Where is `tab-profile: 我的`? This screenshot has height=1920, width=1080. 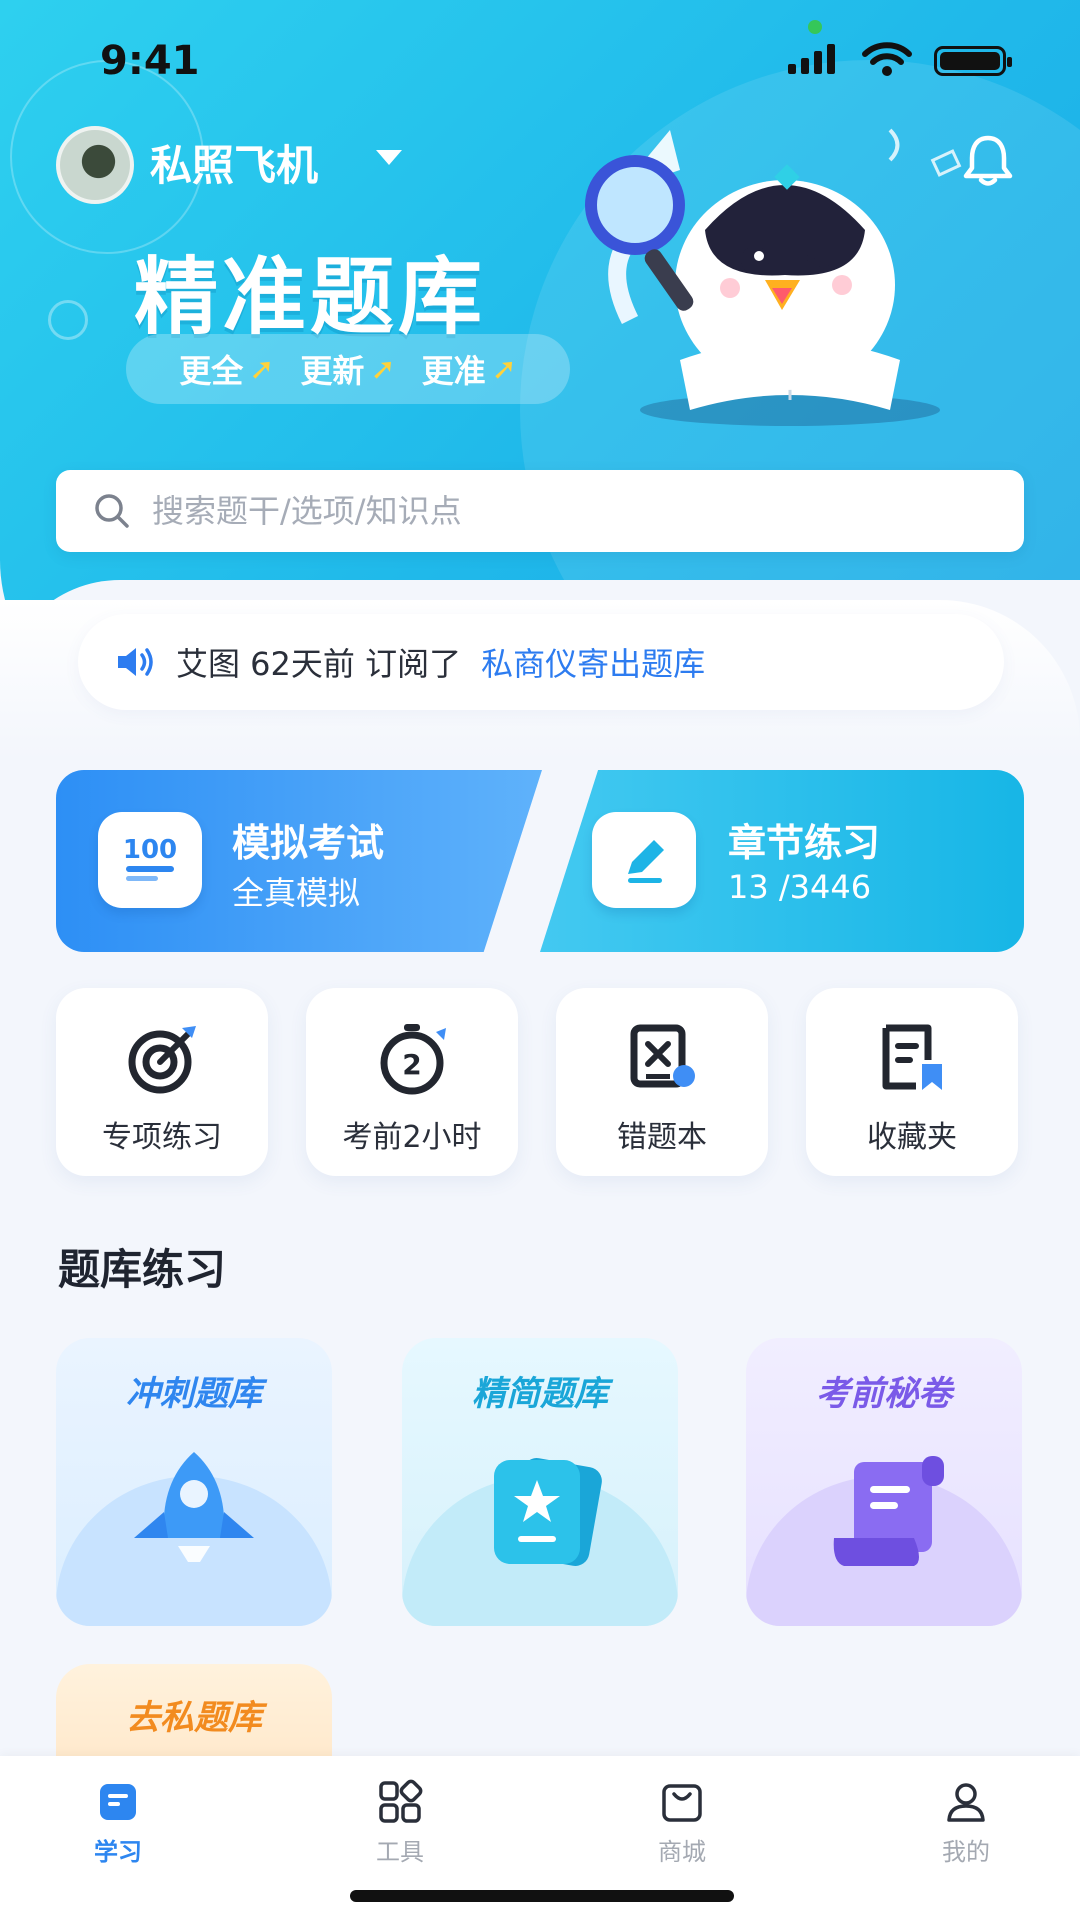
tab-profile: 我的 is located at coordinates (966, 1822).